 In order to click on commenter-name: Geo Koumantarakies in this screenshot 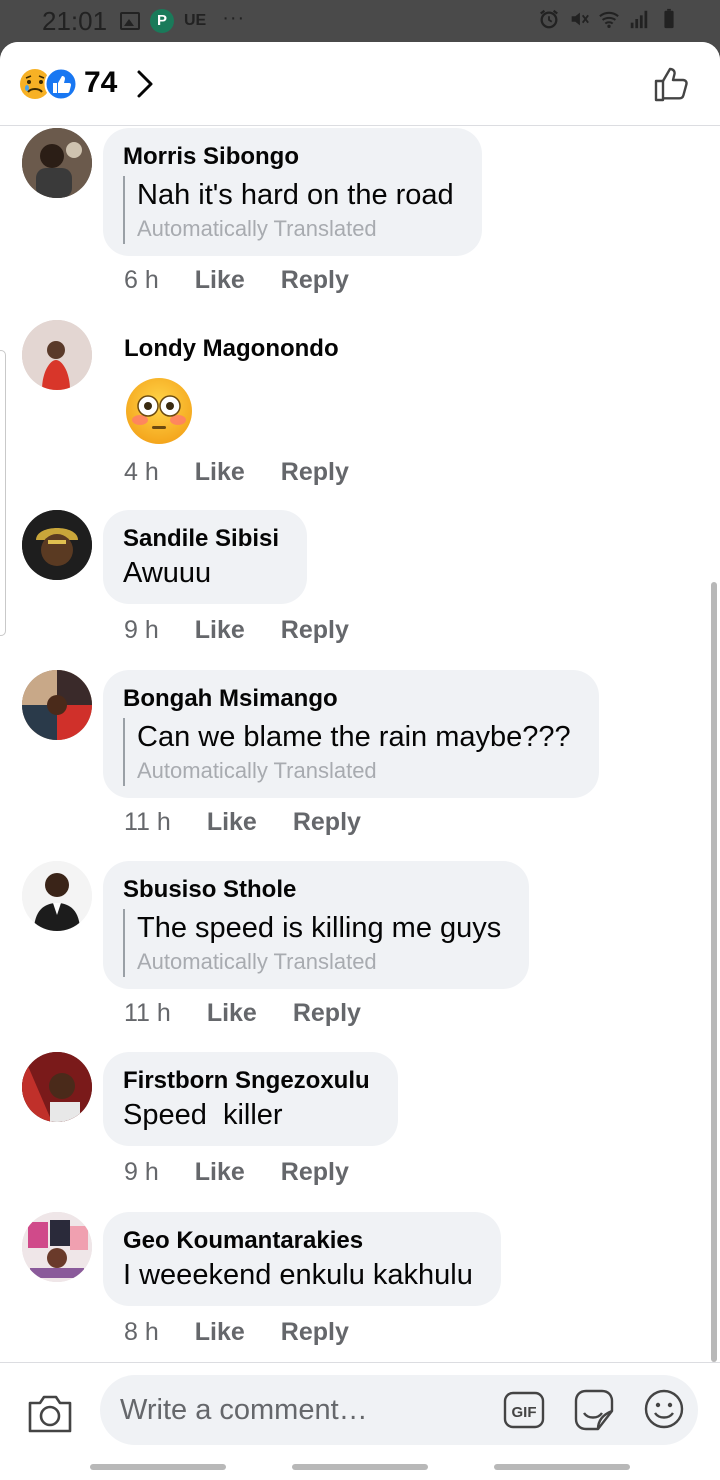, I will do `click(298, 1241)`.